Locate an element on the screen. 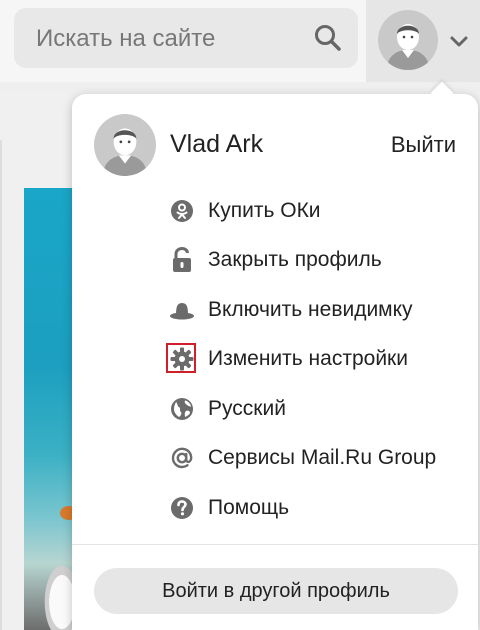 Image resolution: width=480 pixels, height=630 pixels. search-icon is located at coordinates (328, 38).